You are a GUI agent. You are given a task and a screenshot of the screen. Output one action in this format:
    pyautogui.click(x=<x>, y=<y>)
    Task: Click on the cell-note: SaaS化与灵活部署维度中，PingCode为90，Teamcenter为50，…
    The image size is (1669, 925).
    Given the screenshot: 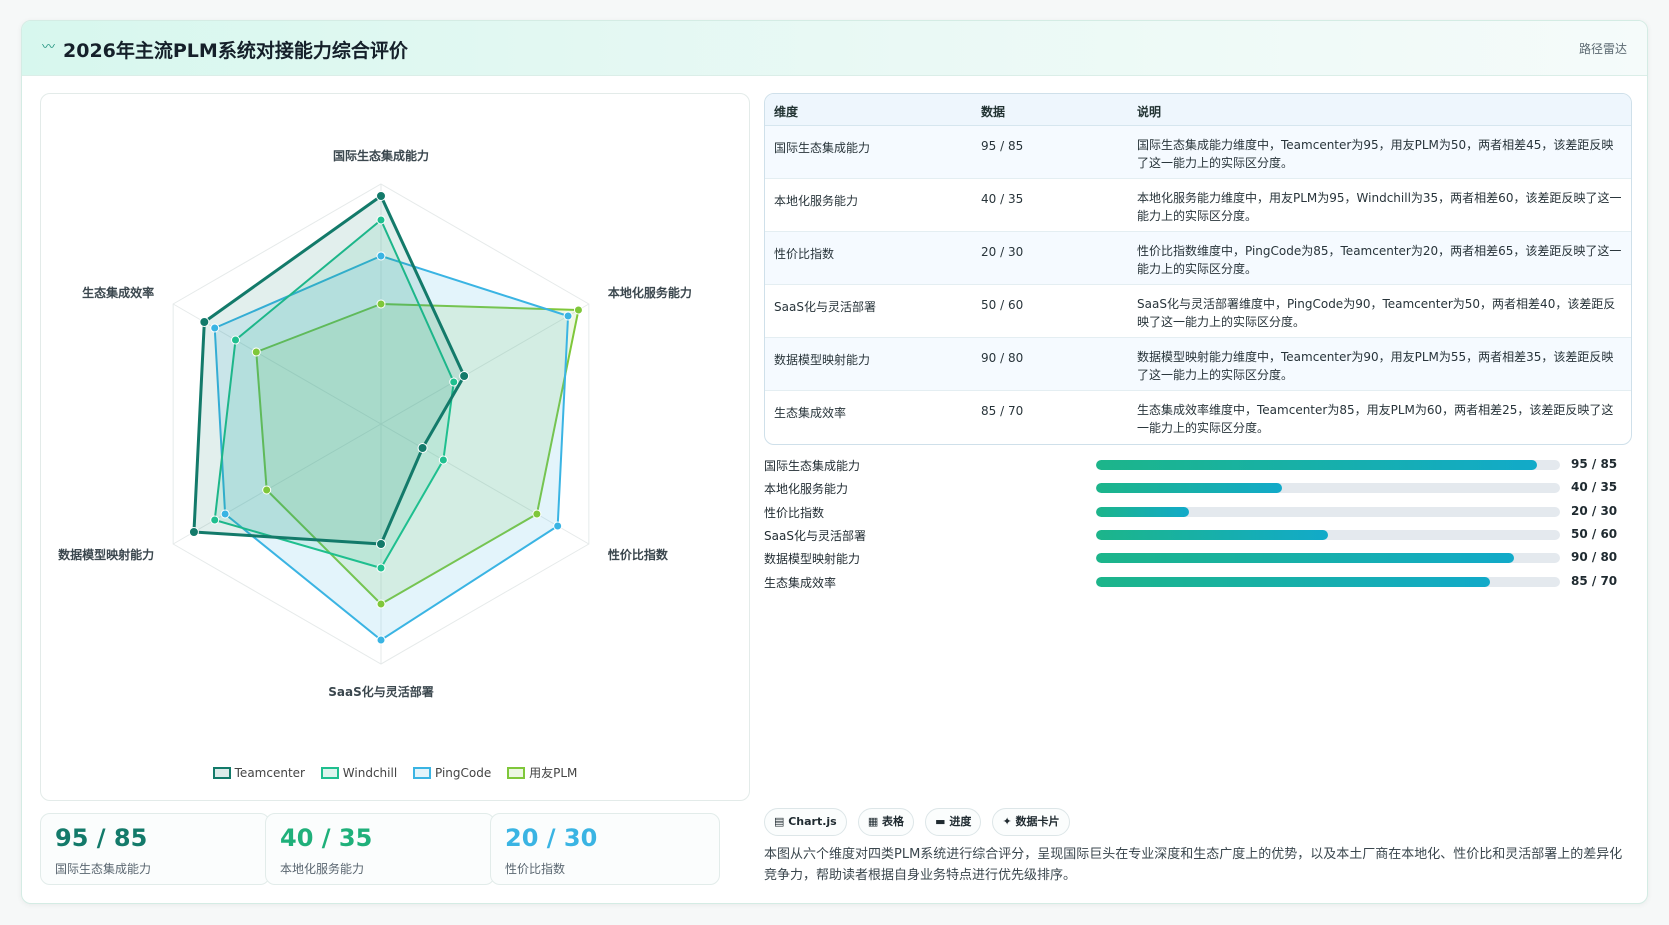 What is the action you would take?
    pyautogui.click(x=1376, y=313)
    